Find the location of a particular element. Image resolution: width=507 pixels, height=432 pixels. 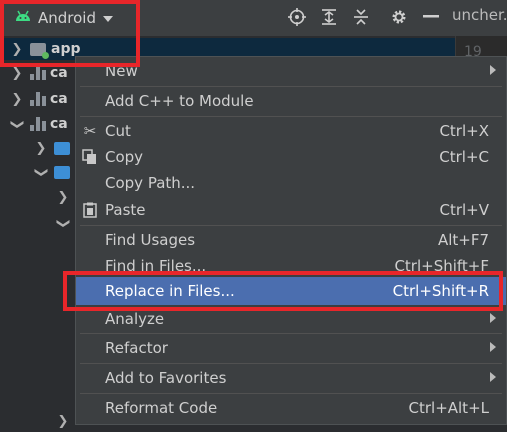

menu-item-label: Add C++ to Module is located at coordinates (179, 101).